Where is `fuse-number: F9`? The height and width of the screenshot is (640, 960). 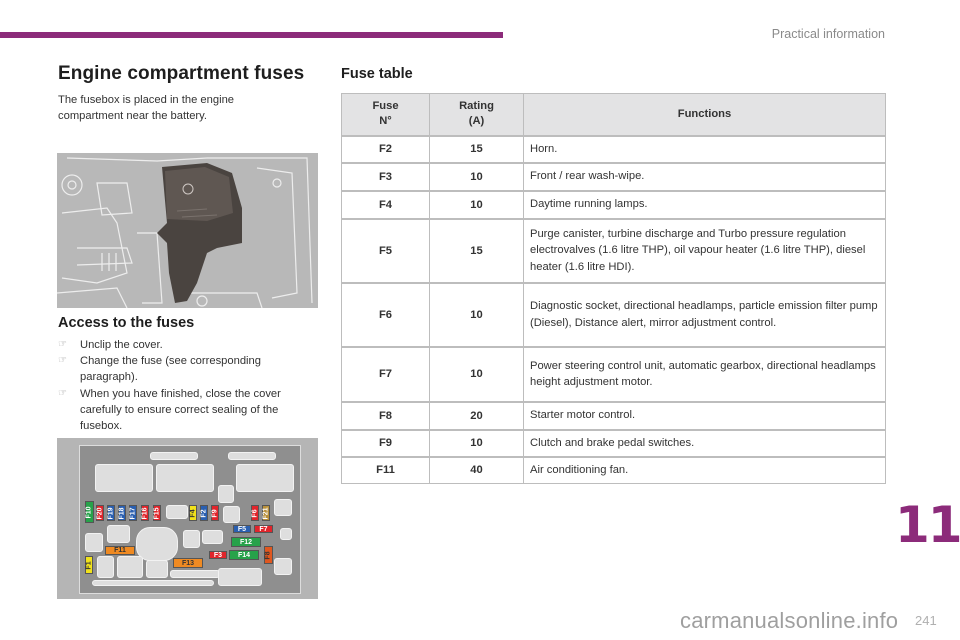
fuse-number: F9 is located at coordinates (385, 442).